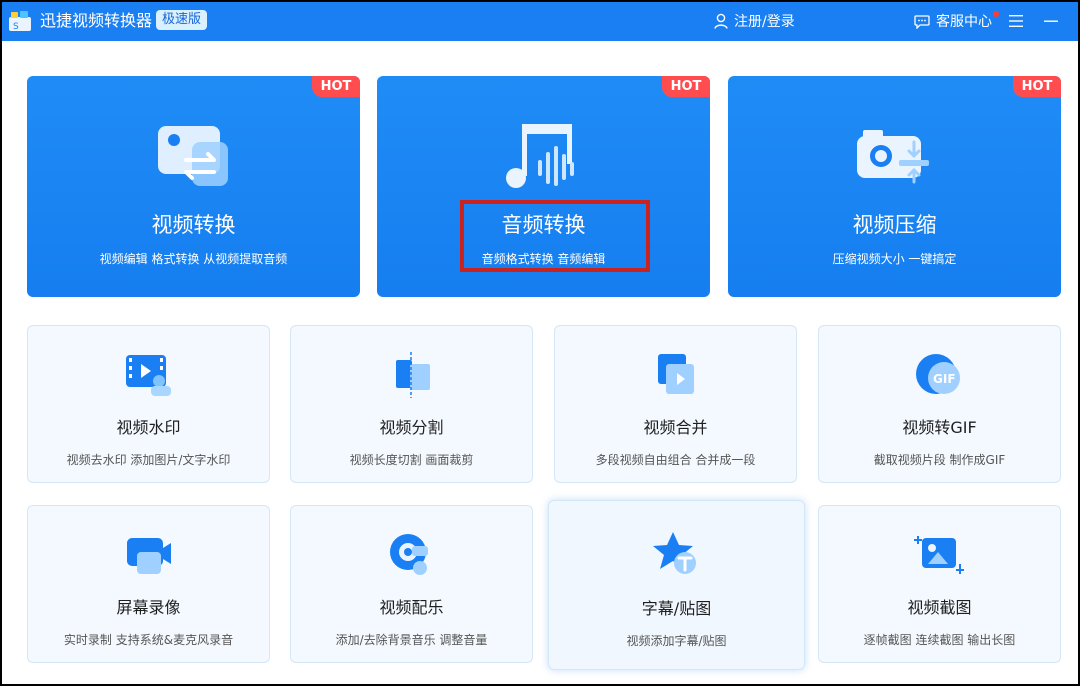  I want to click on tool-card-watermark: 视频水印 视频去水印 添加图片/文字水印, so click(148, 404).